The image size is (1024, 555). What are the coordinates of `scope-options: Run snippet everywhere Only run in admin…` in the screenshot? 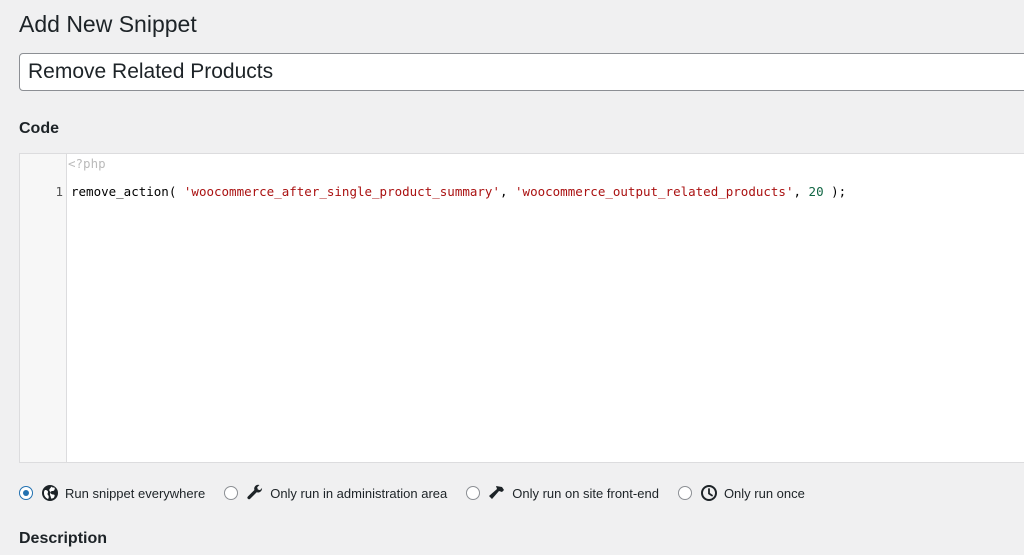 It's located at (421, 493).